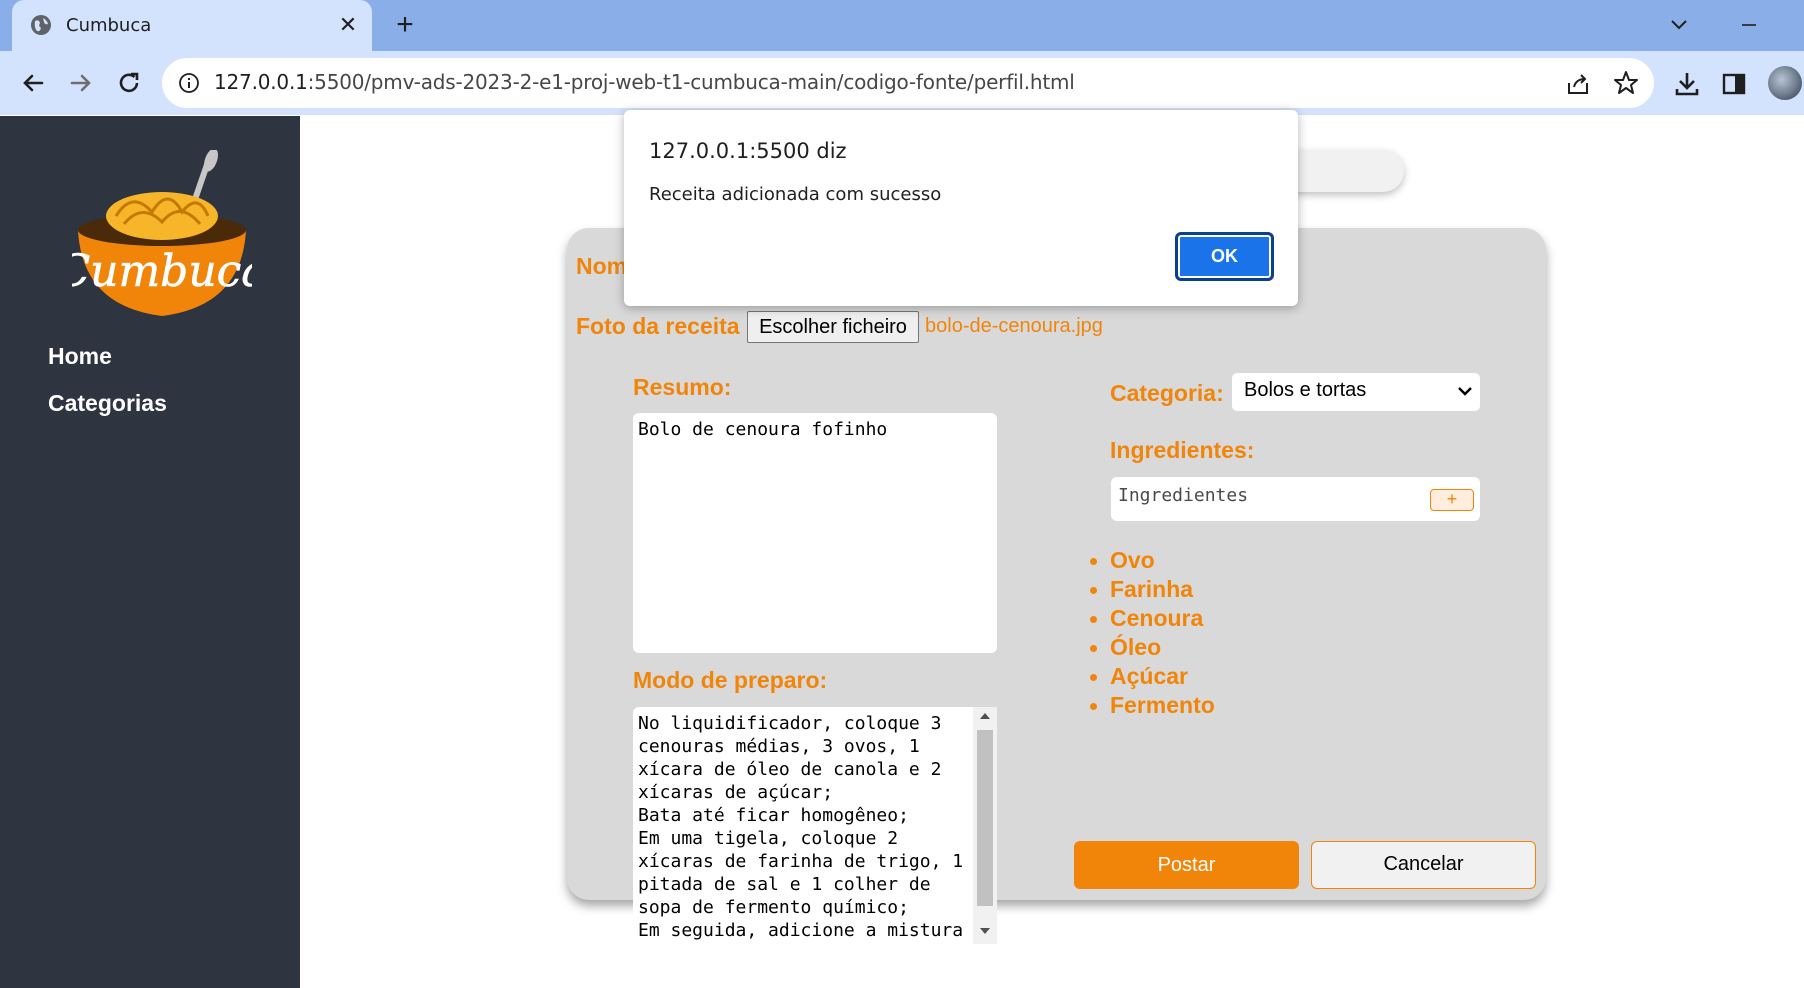 The height and width of the screenshot is (988, 1804). Describe the element at coordinates (261, 82) in the screenshot. I see `url-host: 127.0.0.1` at that location.